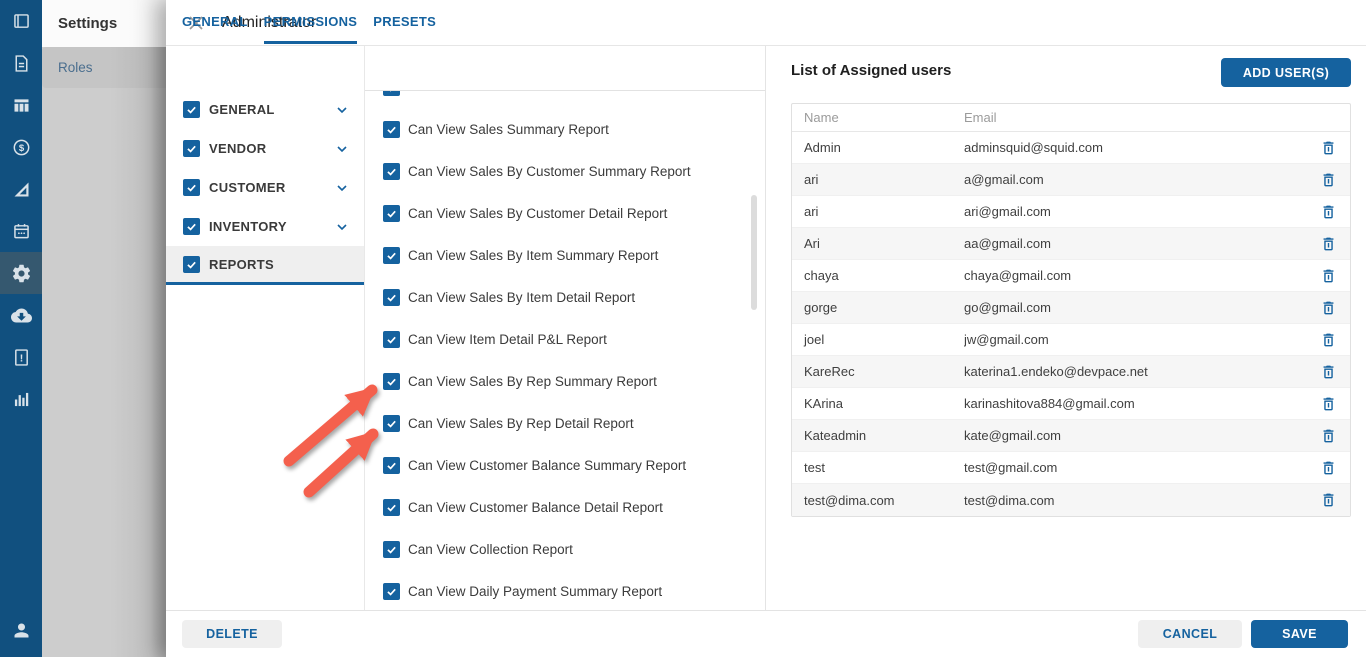 This screenshot has height=657, width=1366. I want to click on window-icon, so click(21, 21).